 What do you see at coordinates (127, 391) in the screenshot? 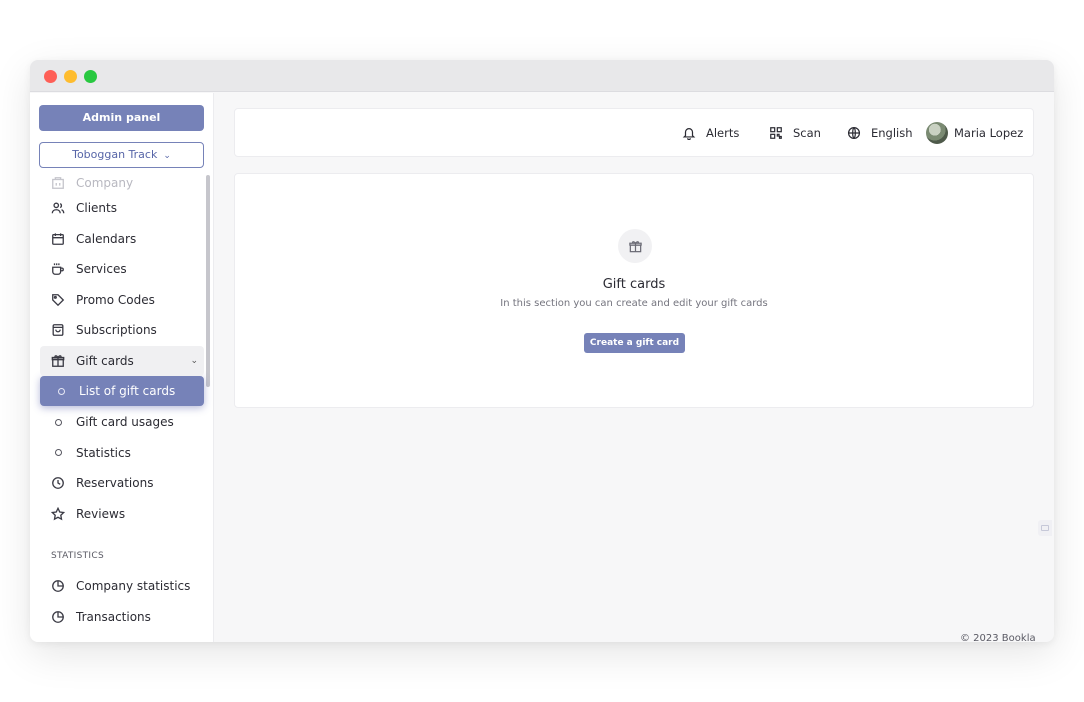
I see `sidebar-subitem-label: List of gift cards` at bounding box center [127, 391].